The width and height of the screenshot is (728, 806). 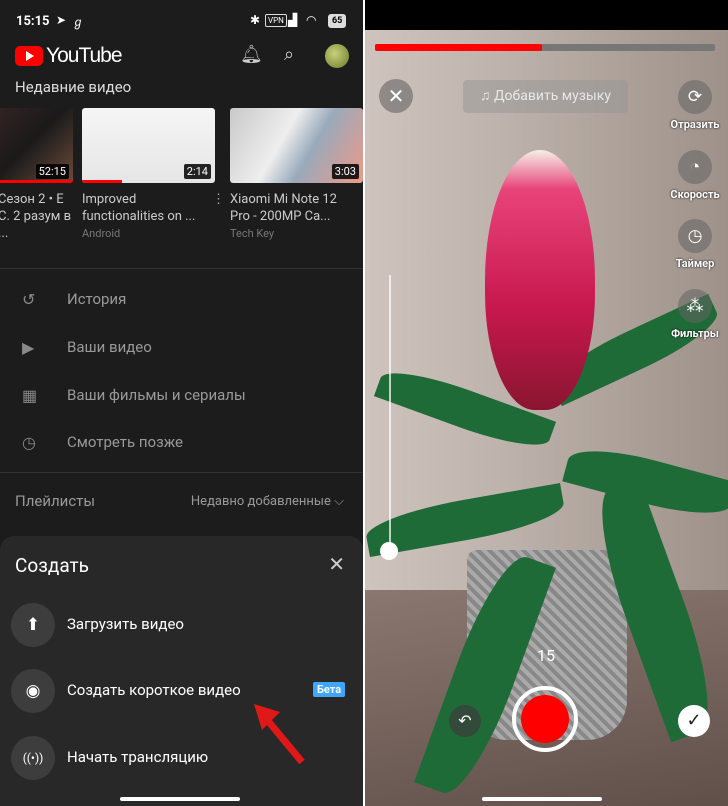 I want to click on checkmark-icon: ✓, so click(x=694, y=721).